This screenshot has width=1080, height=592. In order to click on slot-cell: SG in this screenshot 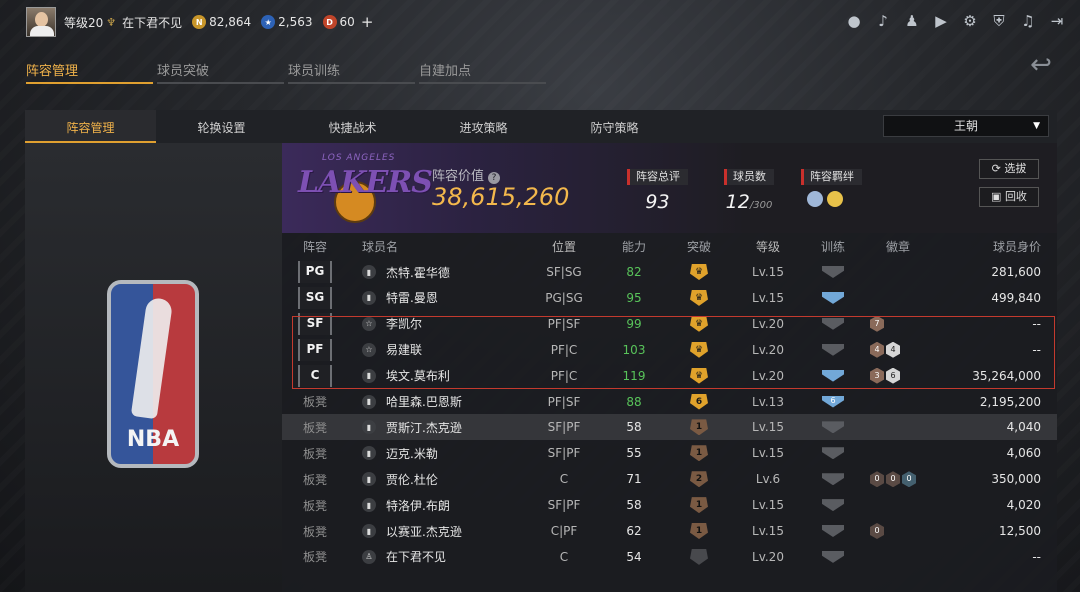, I will do `click(315, 297)`.